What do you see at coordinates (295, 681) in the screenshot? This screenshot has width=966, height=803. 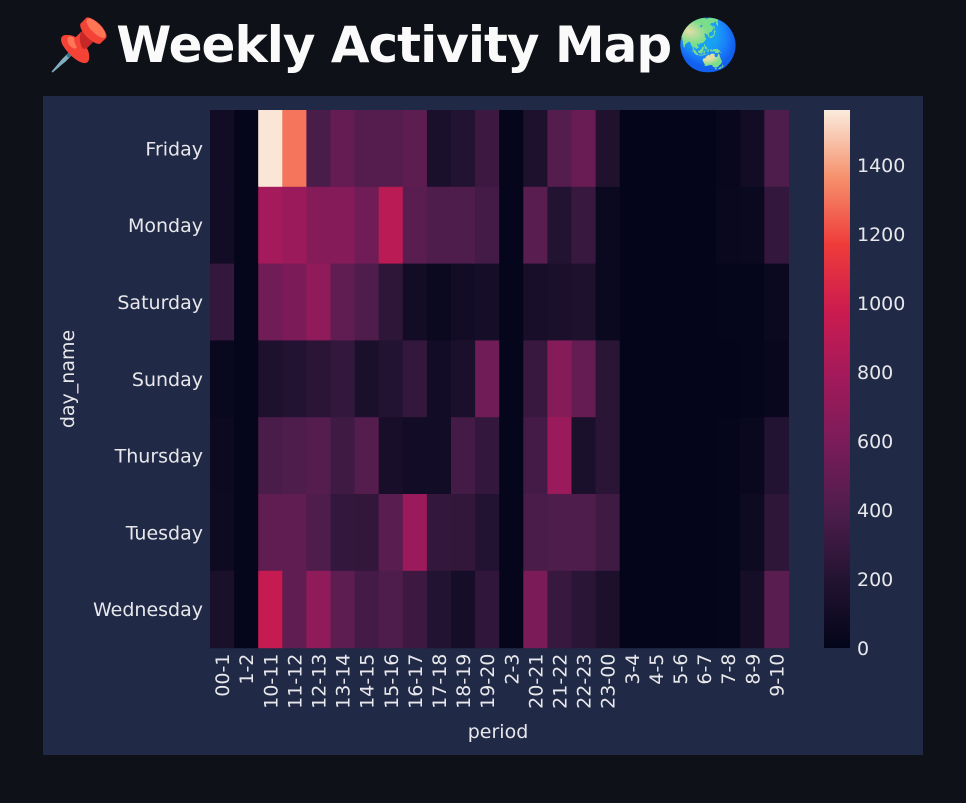 I see `x-tick-label: 11-12` at bounding box center [295, 681].